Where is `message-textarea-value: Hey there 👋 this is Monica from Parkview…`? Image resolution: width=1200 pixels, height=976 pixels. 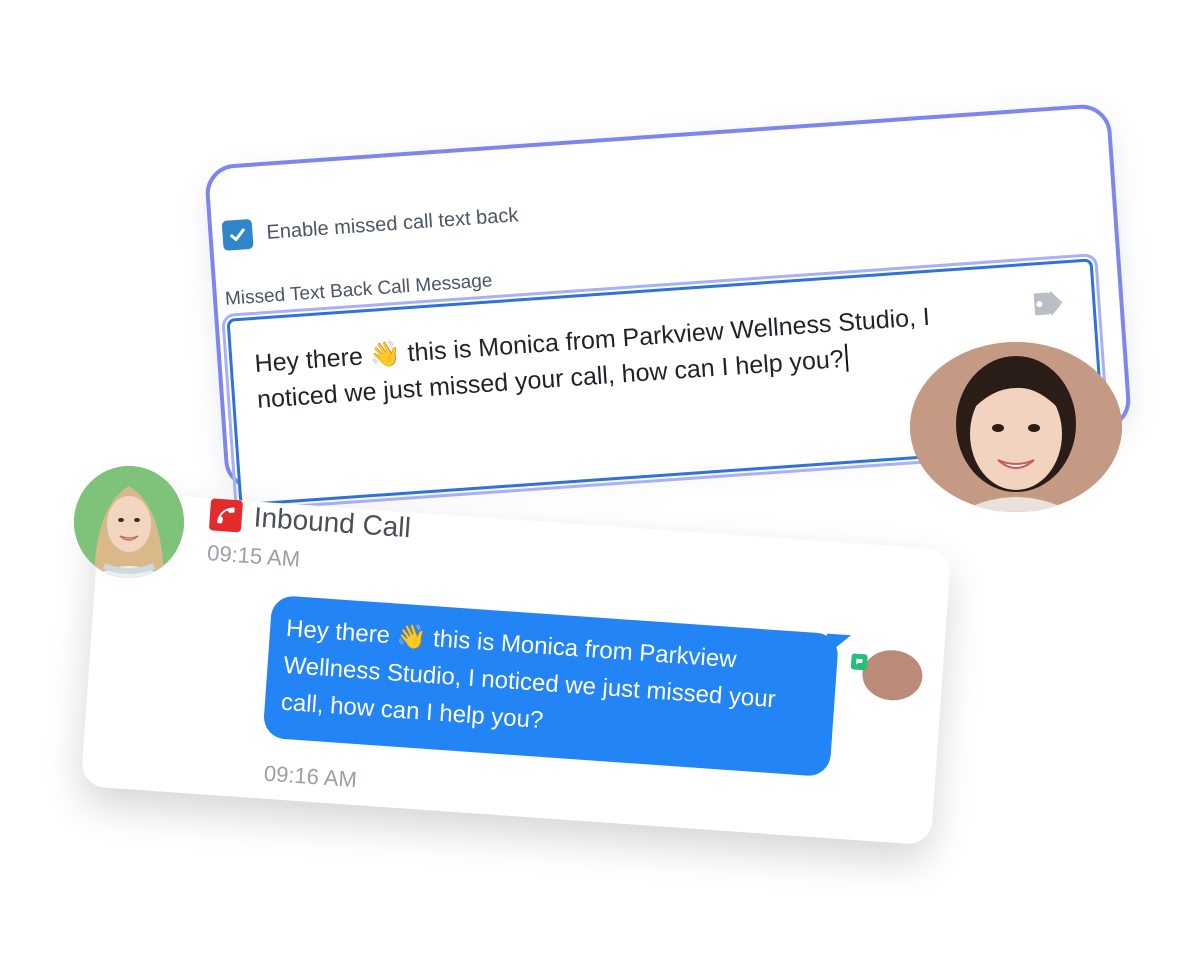 message-textarea-value: Hey there 👋 this is Monica from Parkview… is located at coordinates (592, 358).